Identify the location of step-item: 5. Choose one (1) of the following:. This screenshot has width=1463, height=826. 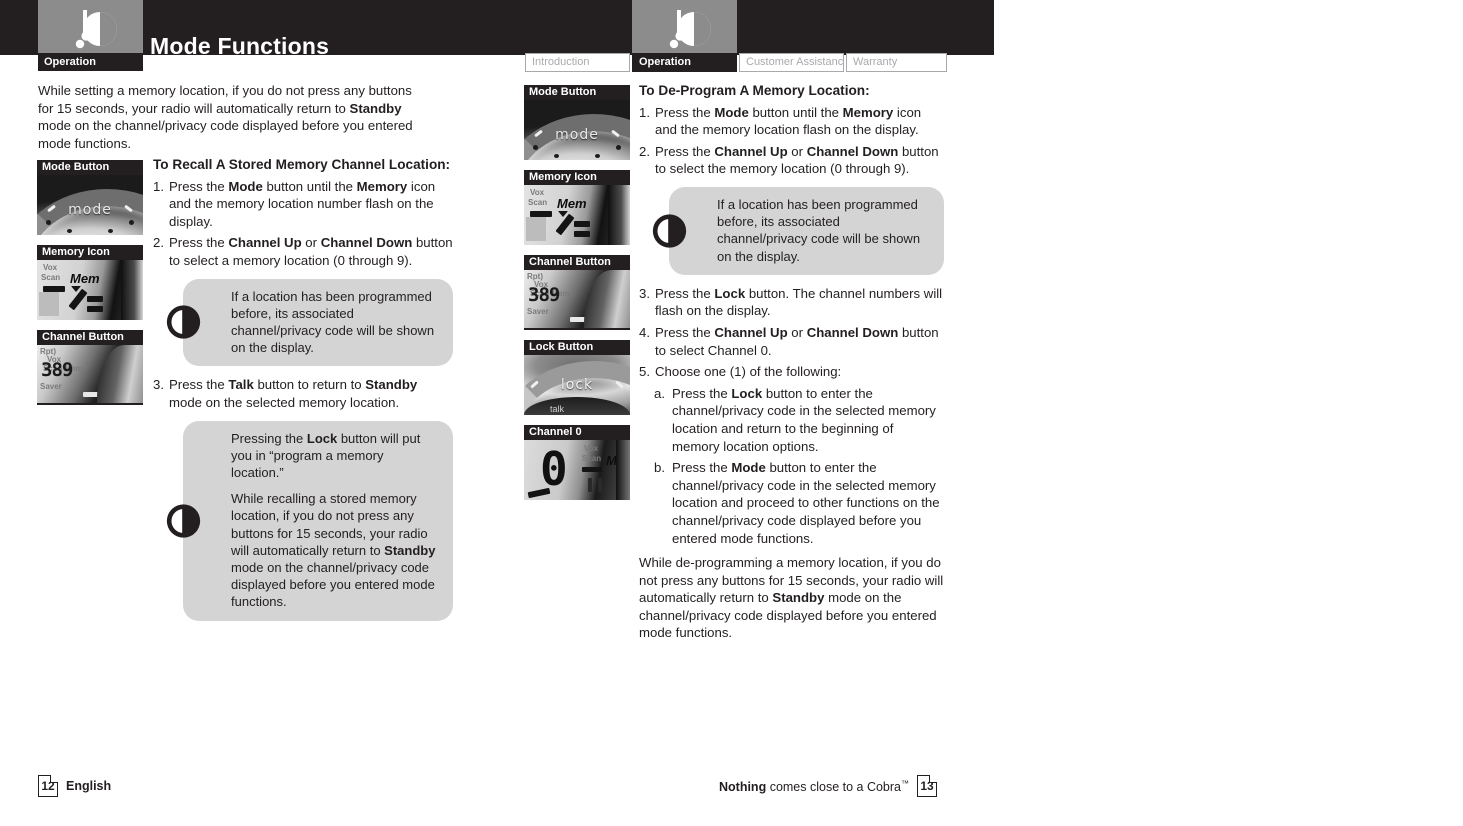
(791, 372).